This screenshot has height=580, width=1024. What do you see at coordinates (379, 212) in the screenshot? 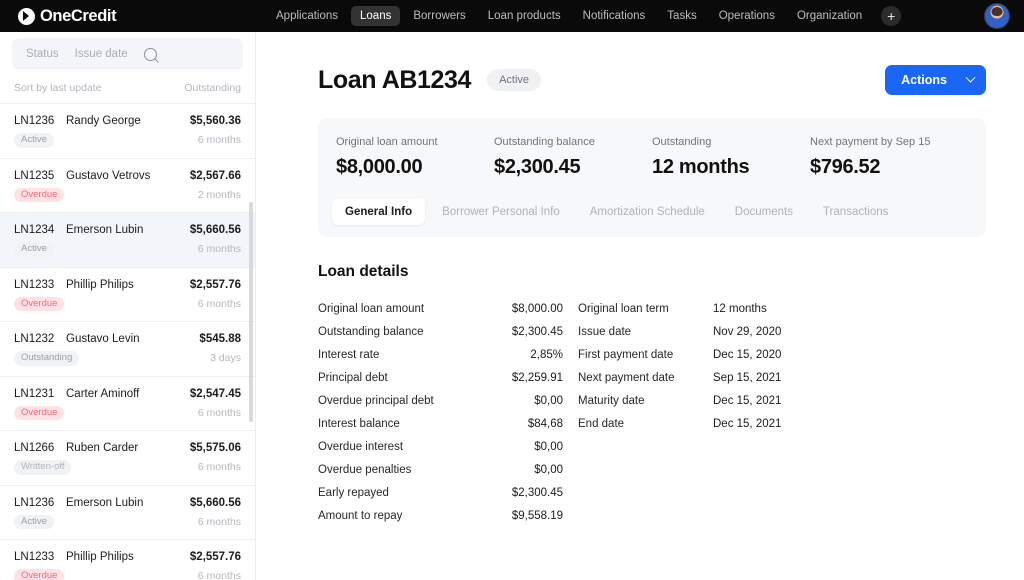
I see `tab-general-info: General Info` at bounding box center [379, 212].